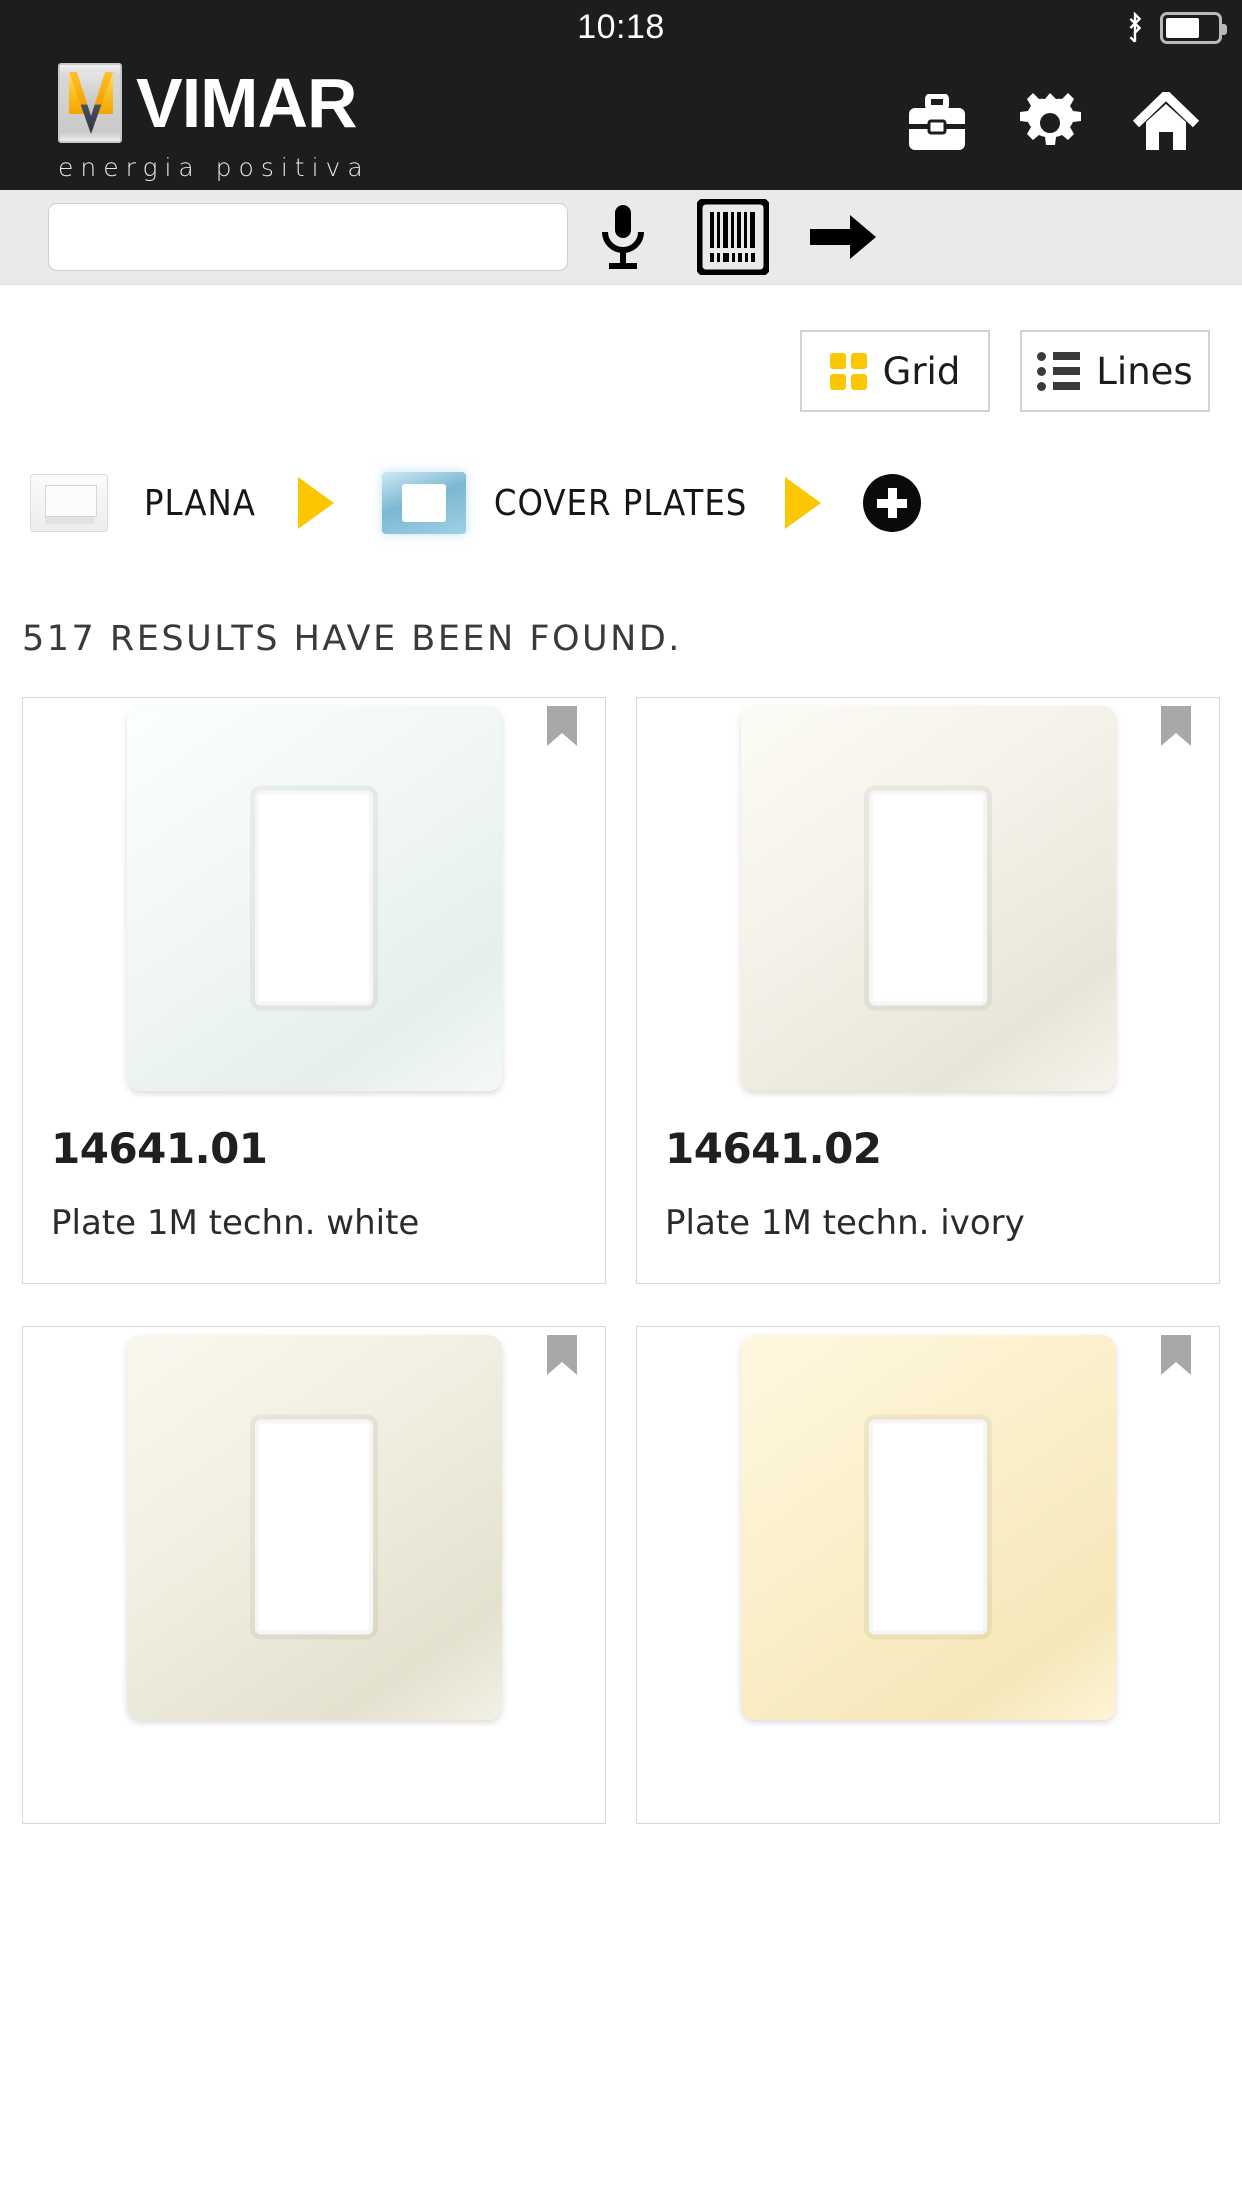 The image size is (1242, 2208). Describe the element at coordinates (1182, 27) in the screenshot. I see `battery-fill` at that location.